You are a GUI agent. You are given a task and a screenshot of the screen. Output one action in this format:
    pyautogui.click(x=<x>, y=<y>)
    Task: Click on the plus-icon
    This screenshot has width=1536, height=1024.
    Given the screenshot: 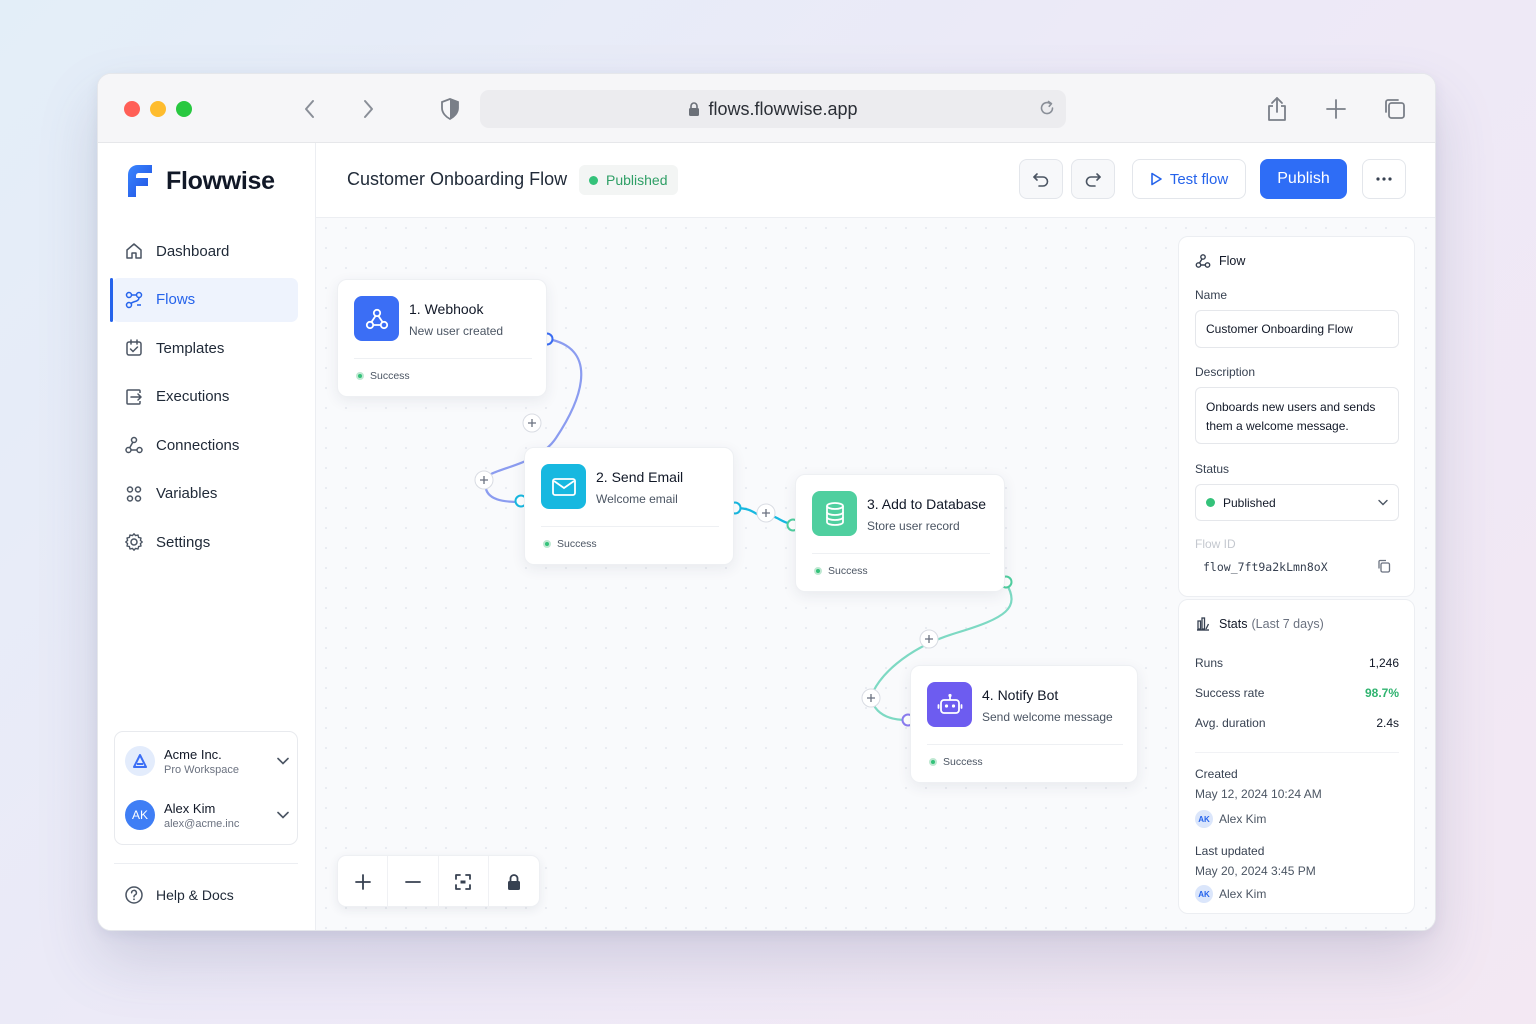 What is the action you would take?
    pyautogui.click(x=362, y=882)
    